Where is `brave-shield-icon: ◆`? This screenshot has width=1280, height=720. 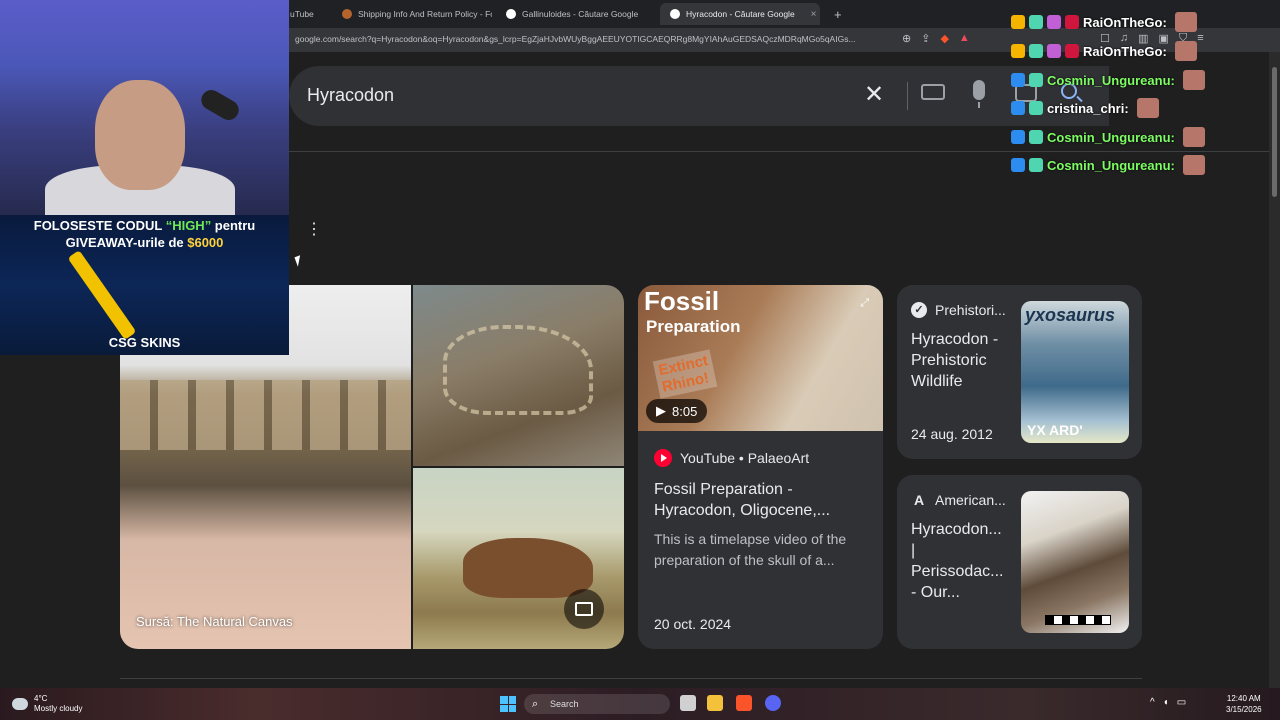 brave-shield-icon: ◆ is located at coordinates (944, 38).